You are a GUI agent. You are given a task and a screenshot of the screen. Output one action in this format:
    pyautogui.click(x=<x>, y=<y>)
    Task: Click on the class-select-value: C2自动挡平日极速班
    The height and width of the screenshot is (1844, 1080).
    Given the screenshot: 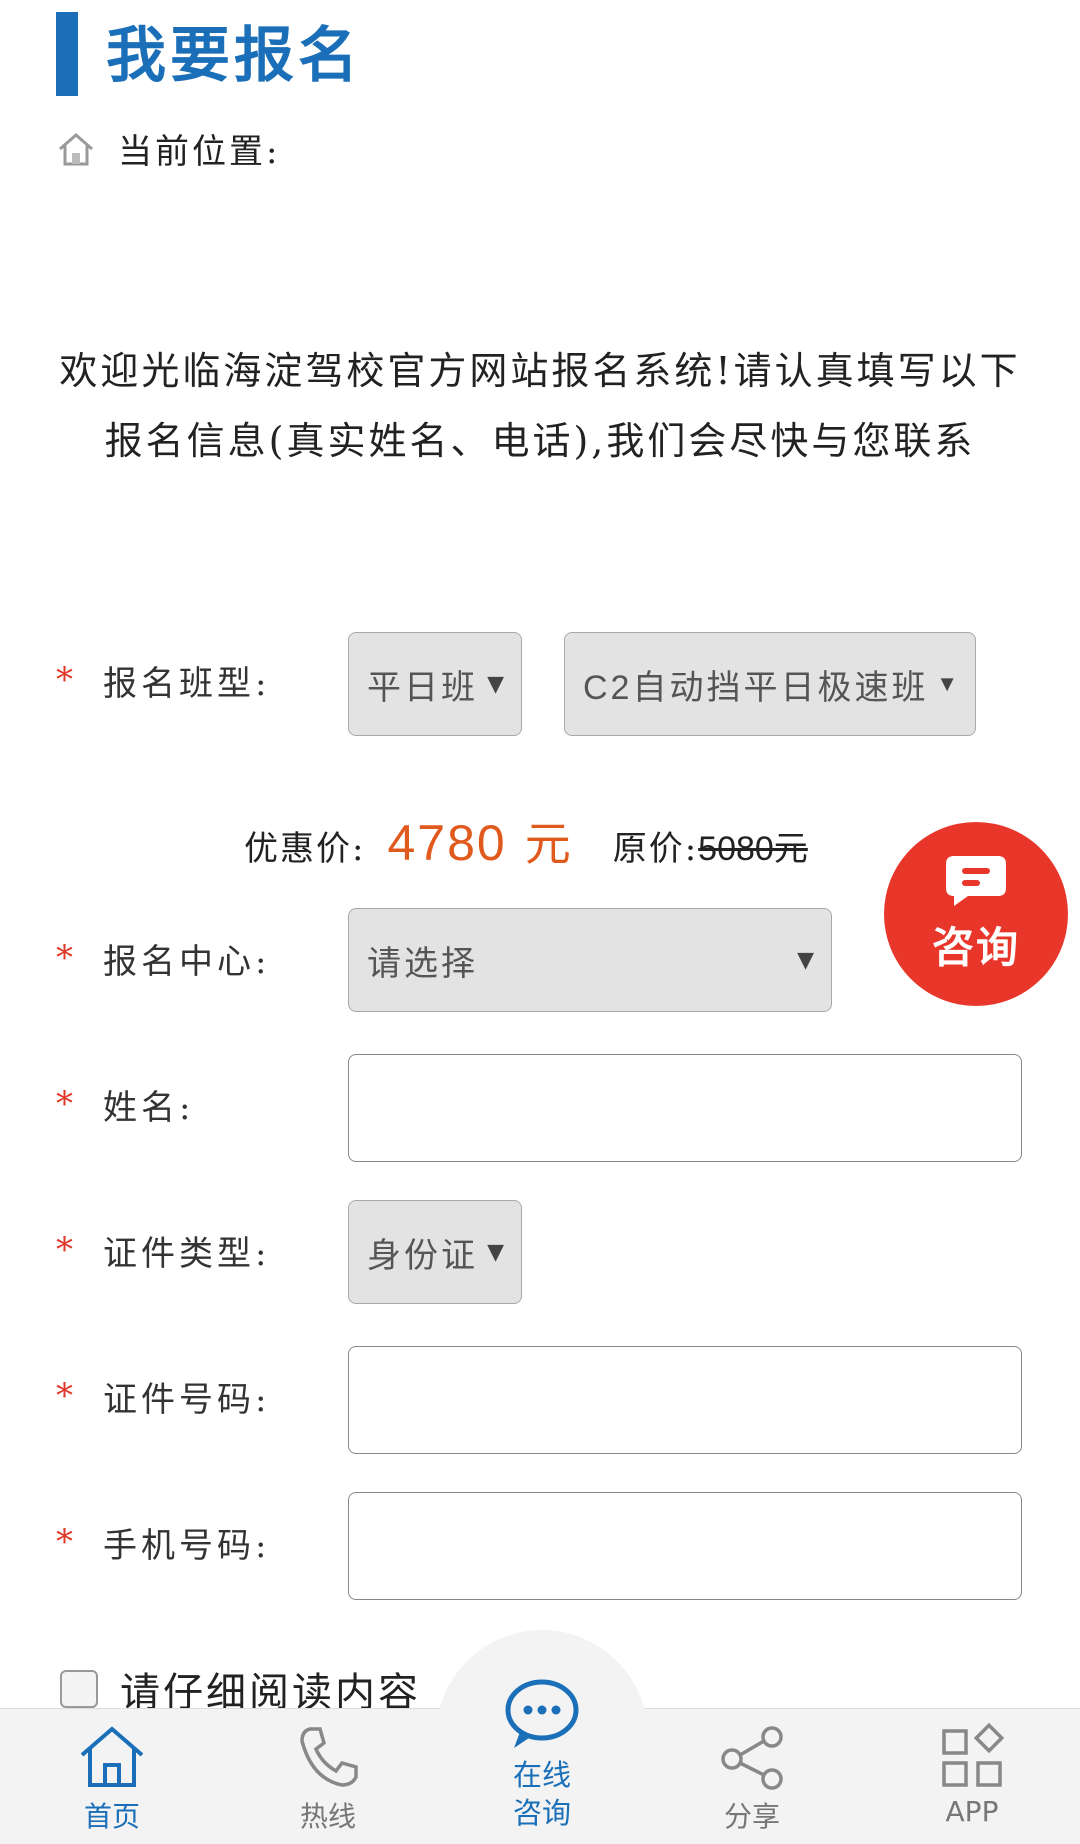 What is the action you would take?
    pyautogui.click(x=756, y=687)
    